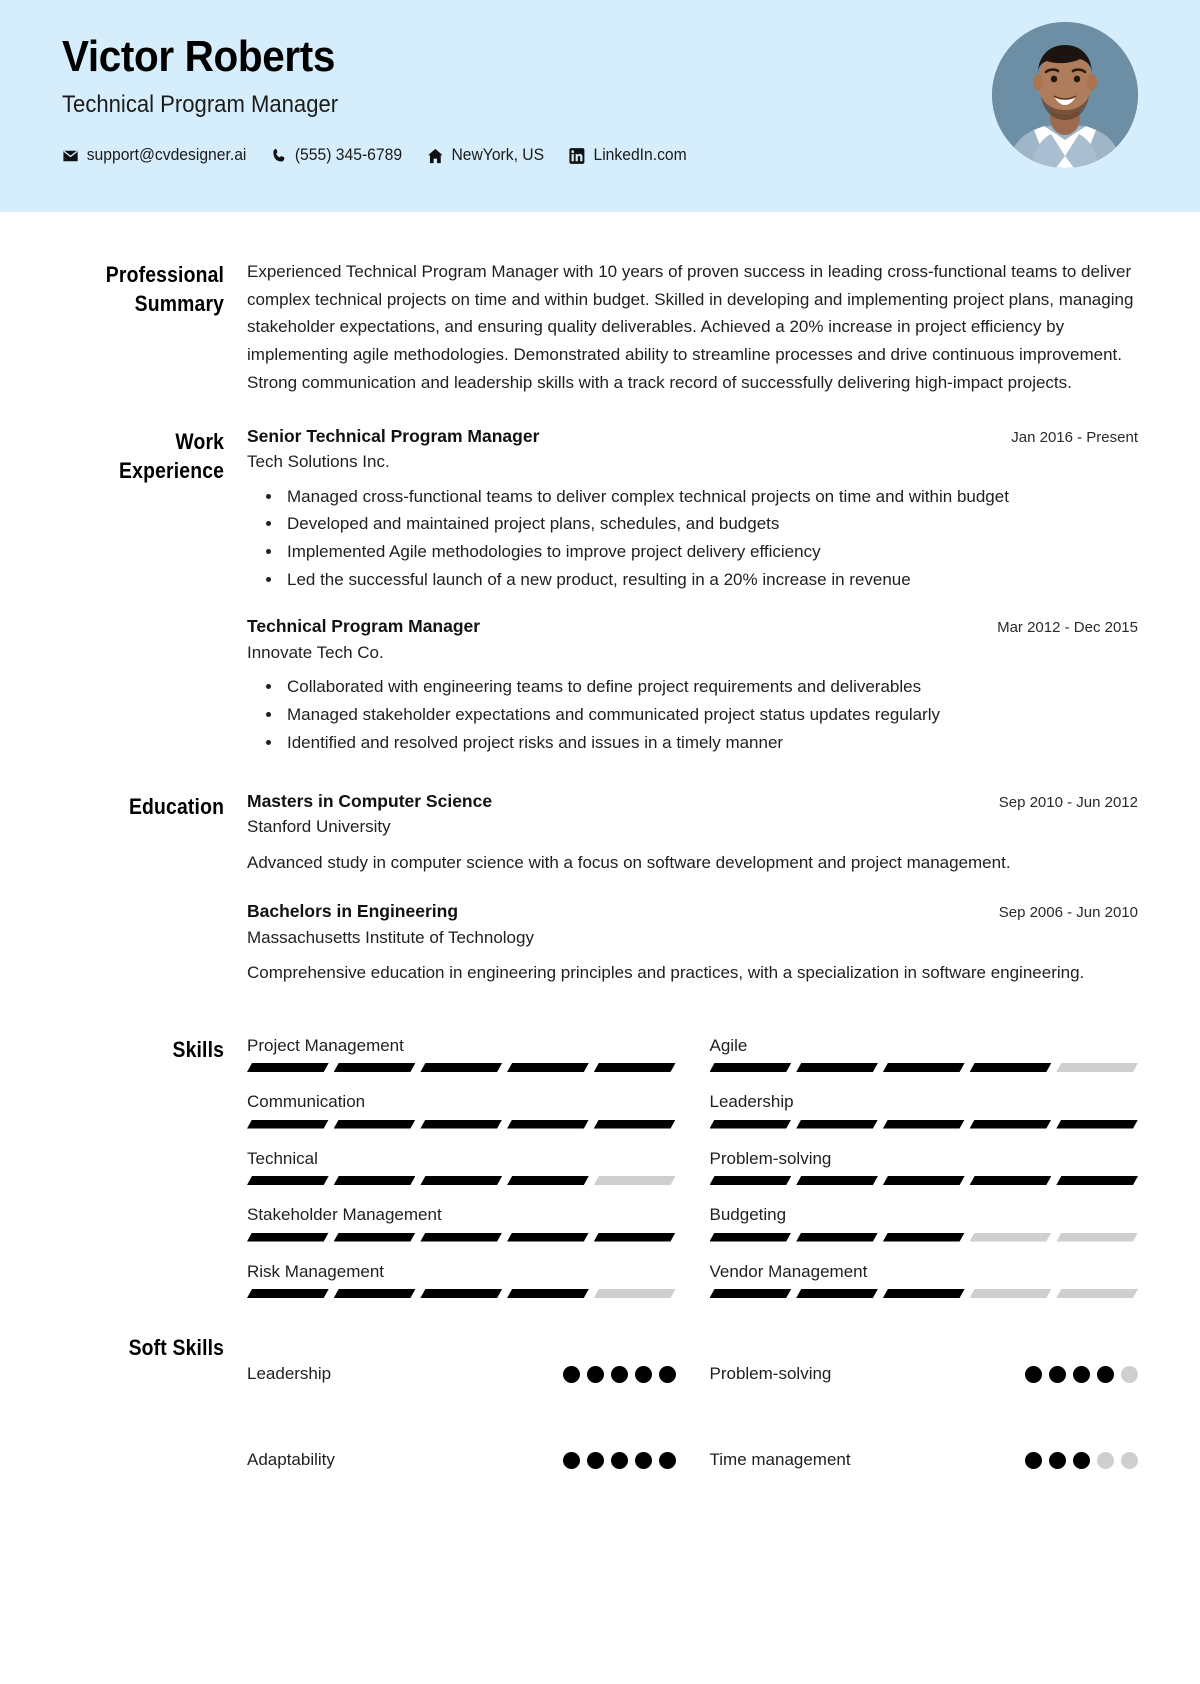  Describe the element at coordinates (166, 155) in the screenshot. I see `contact-email-label: support@cvdesigner.ai` at that location.